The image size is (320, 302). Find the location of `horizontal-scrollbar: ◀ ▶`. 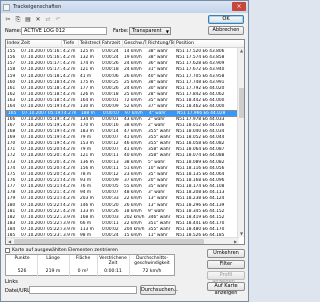

horizontal-scrollbar: ◀ ▶ is located at coordinates (122, 240).